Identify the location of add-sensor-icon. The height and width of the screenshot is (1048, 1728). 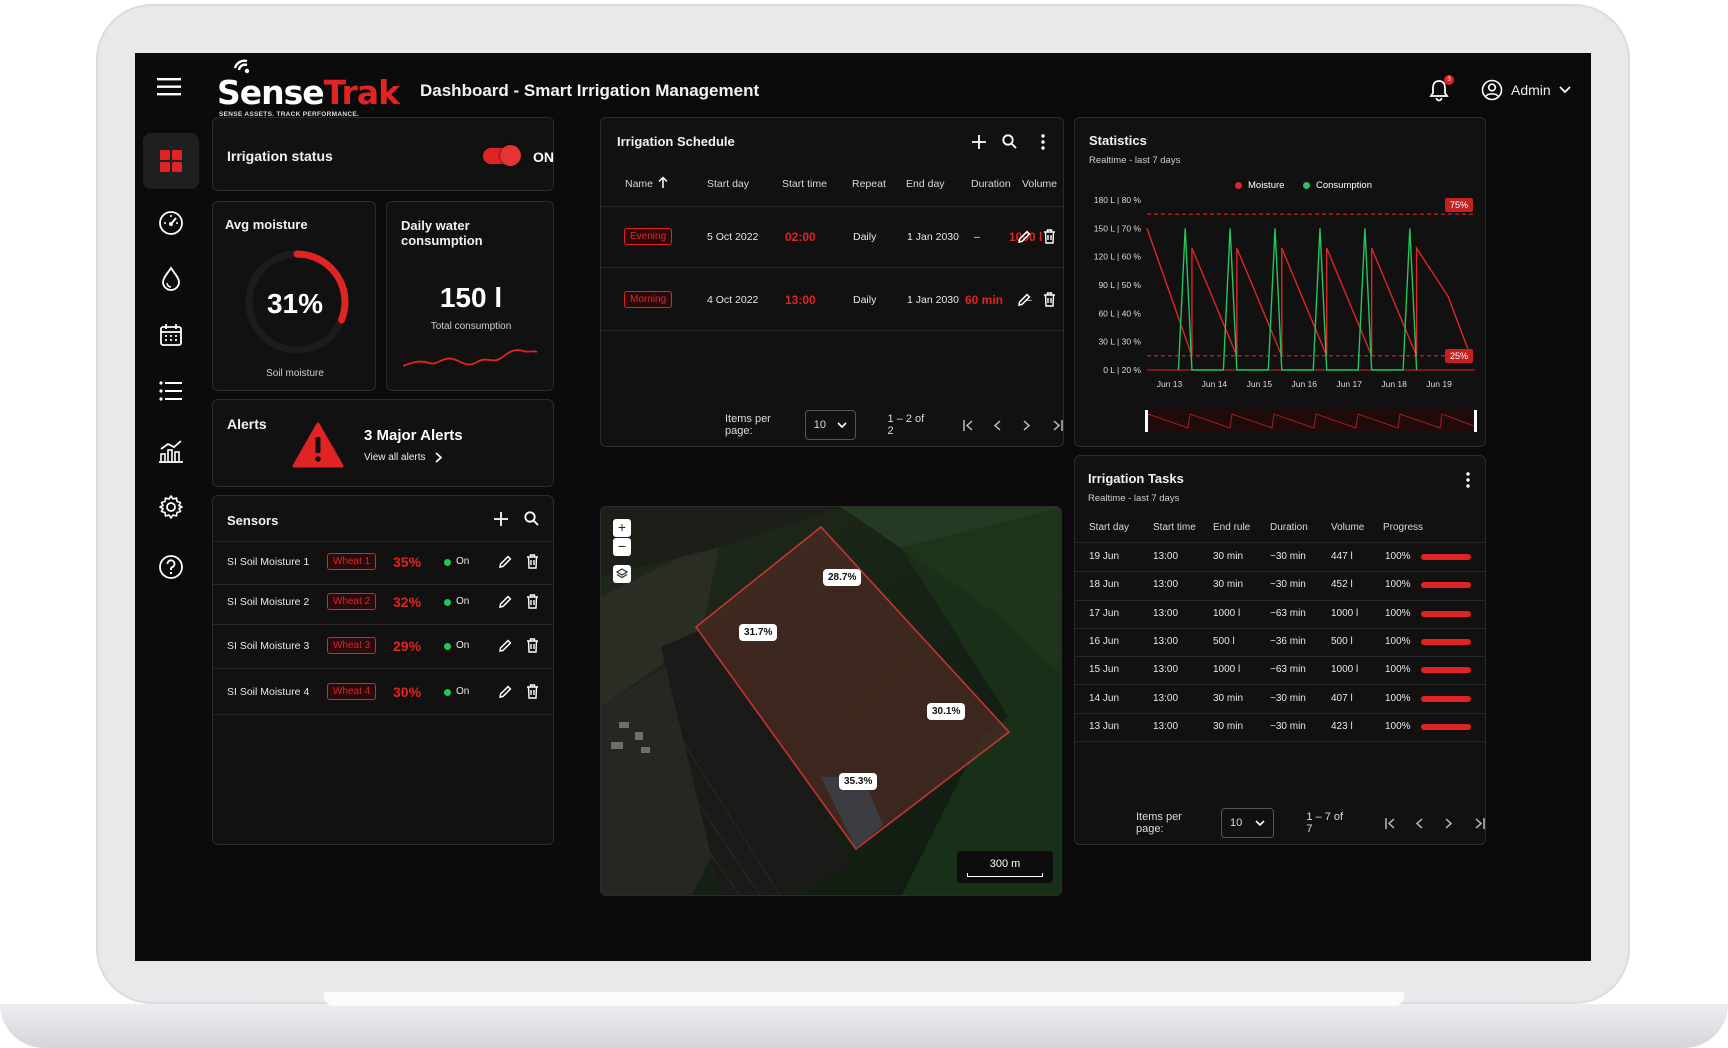
(501, 519).